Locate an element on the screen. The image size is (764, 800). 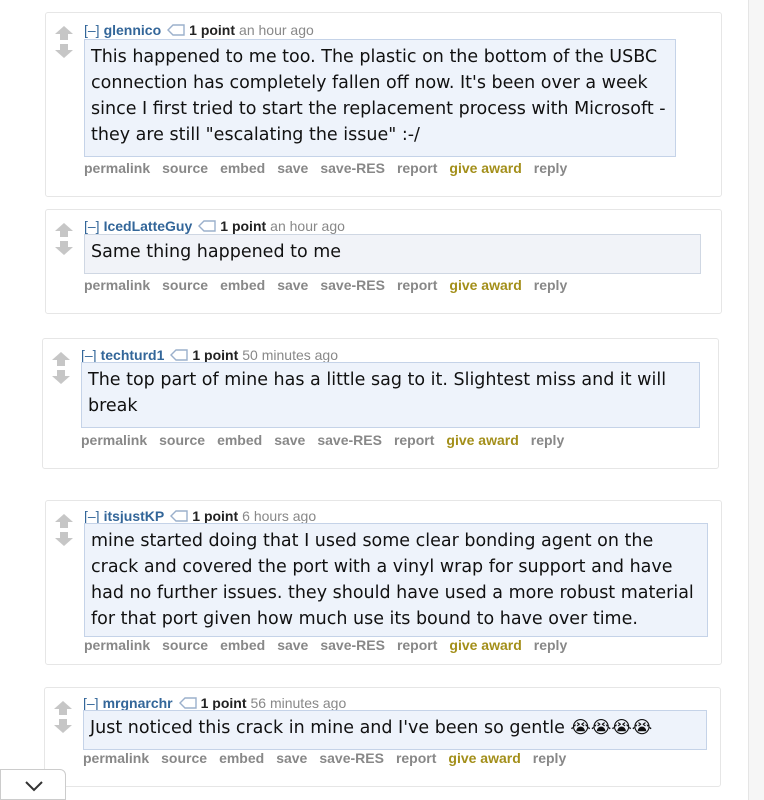
author-link: glennico is located at coordinates (133, 30).